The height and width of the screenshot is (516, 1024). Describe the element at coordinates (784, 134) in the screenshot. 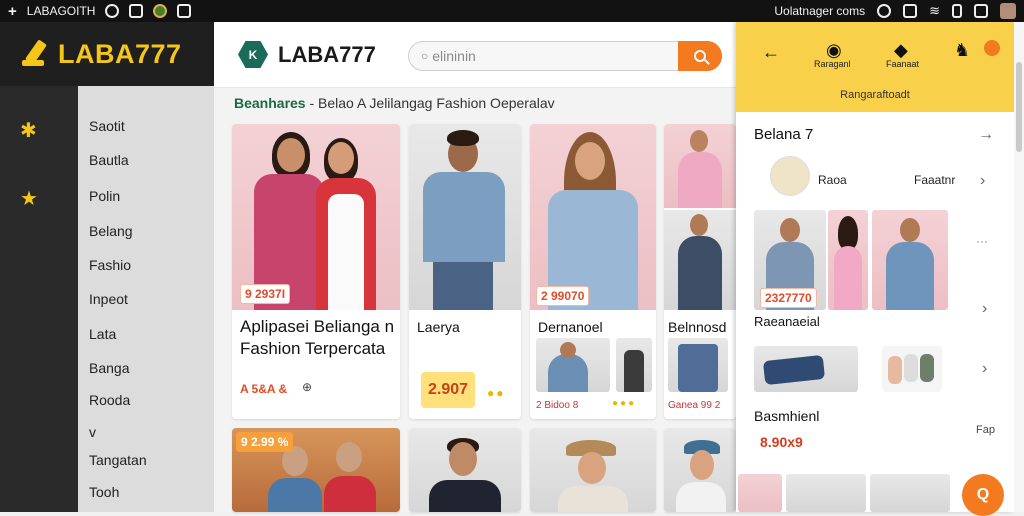

I see `panel-section-title: Belana 7` at that location.